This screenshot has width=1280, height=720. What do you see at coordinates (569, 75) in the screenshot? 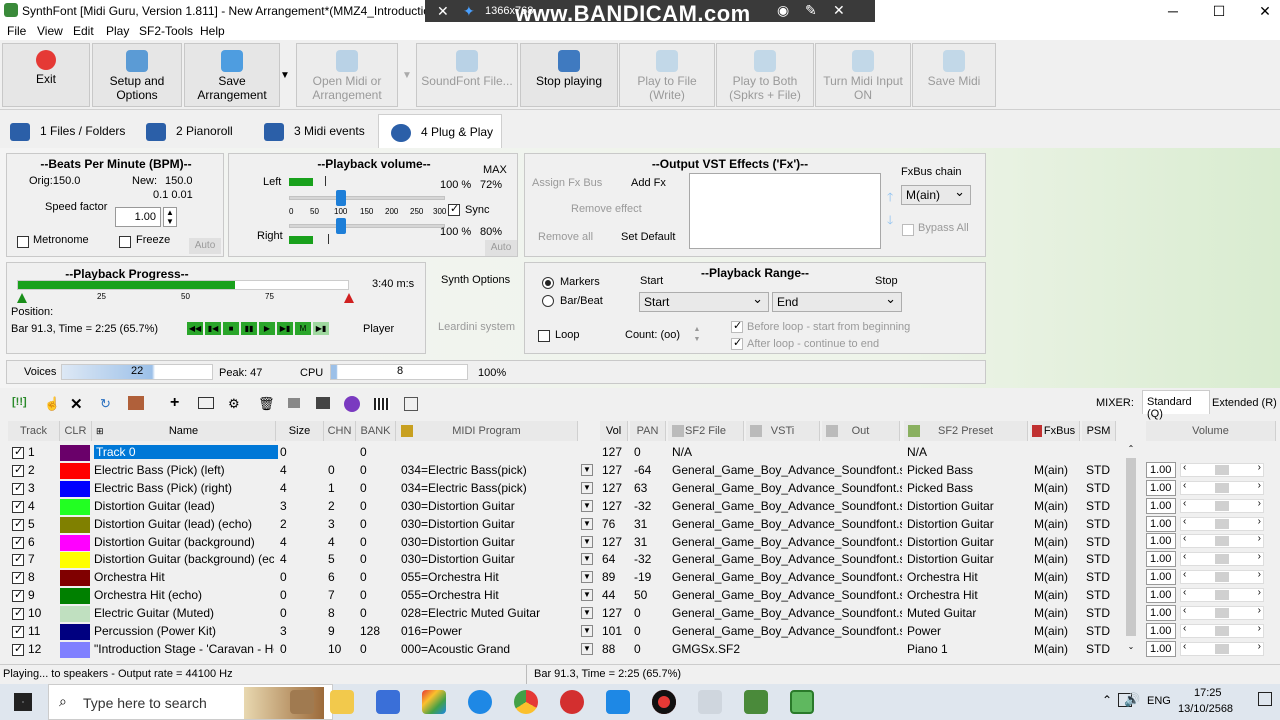
I see `stop-playing-button: Stop playing` at bounding box center [569, 75].